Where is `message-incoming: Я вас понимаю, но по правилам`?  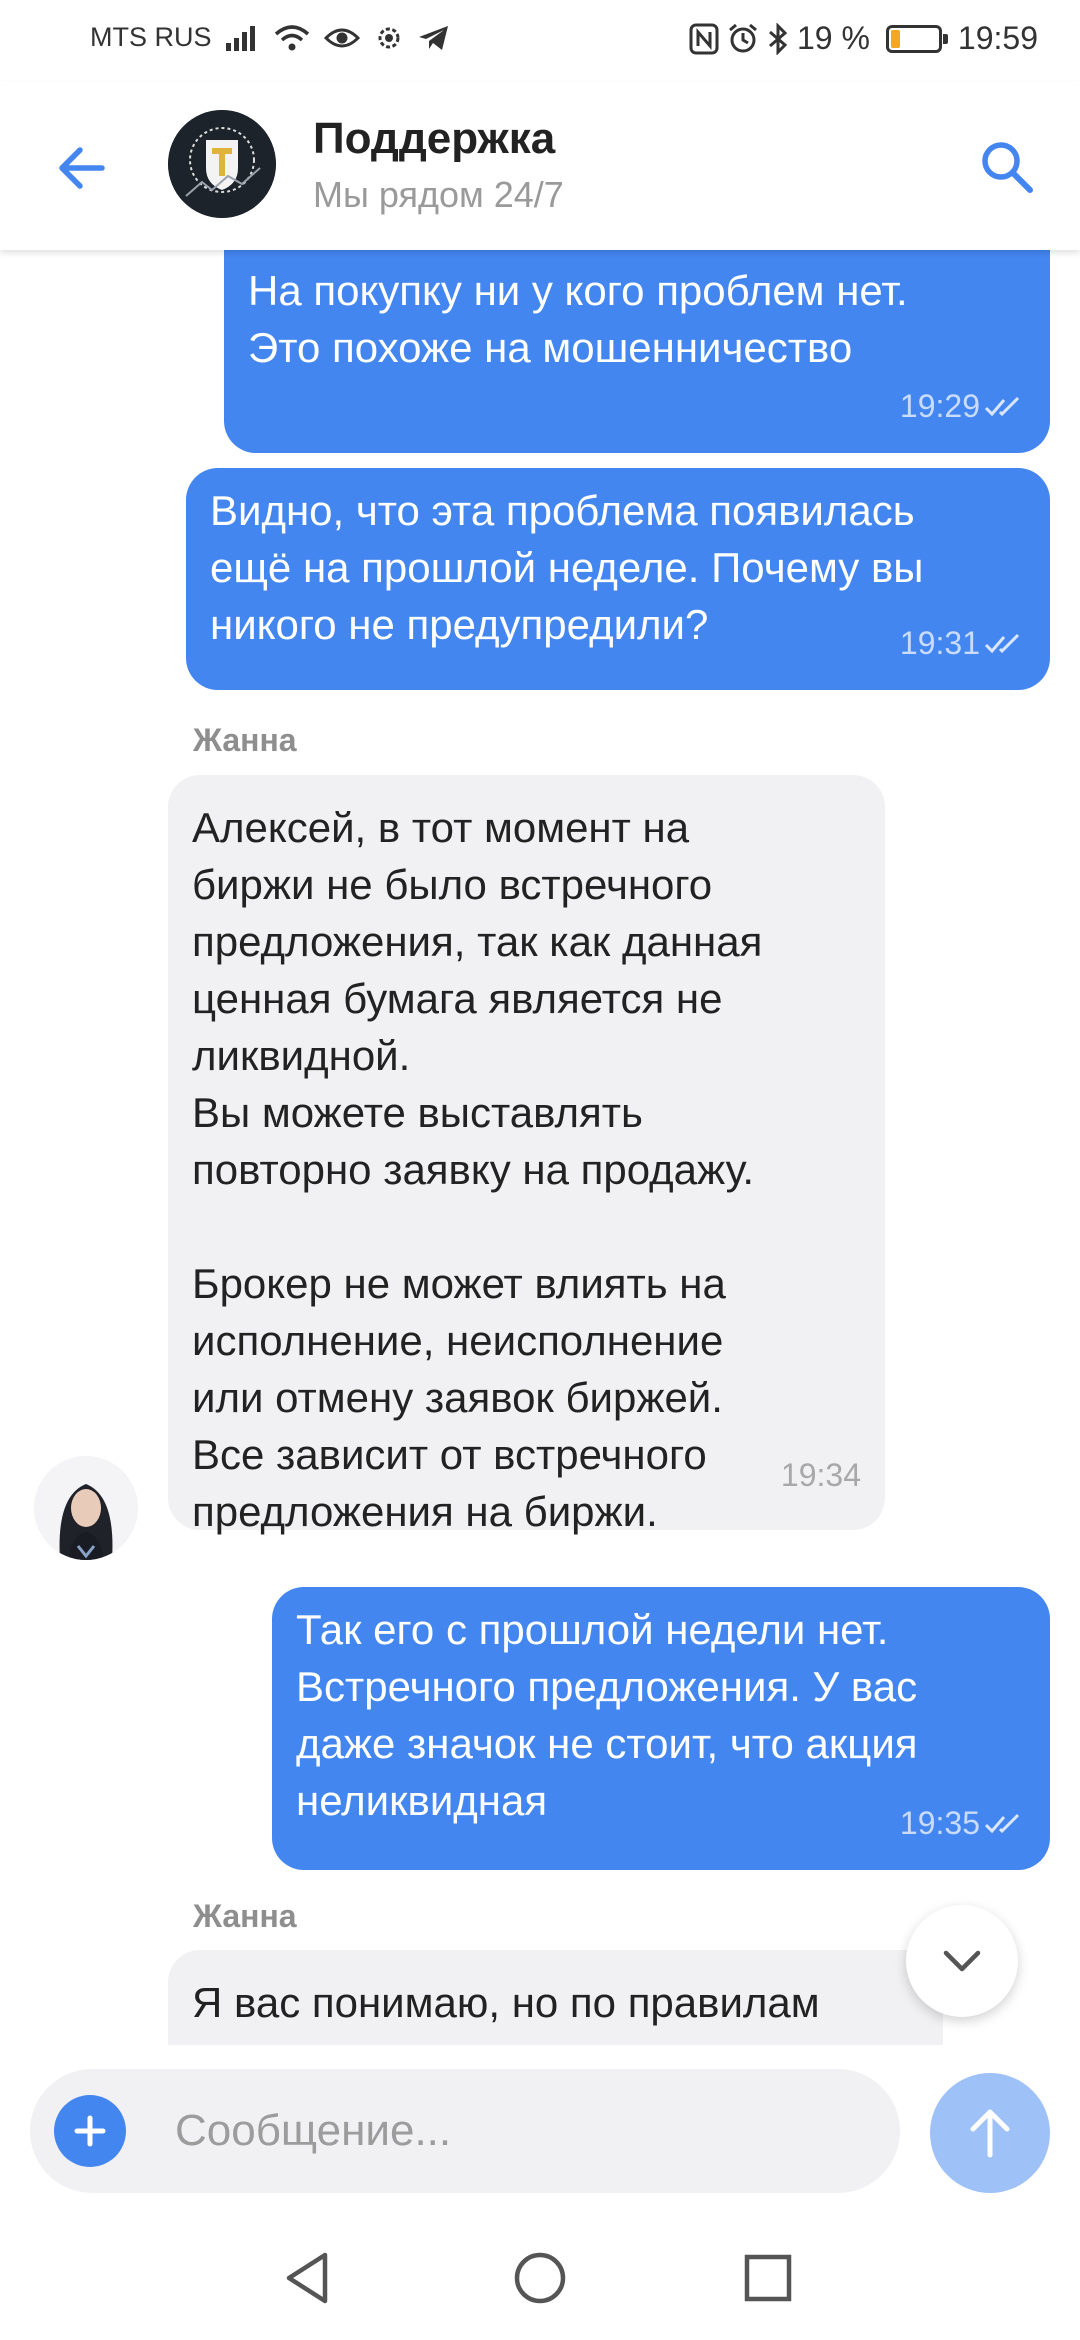
message-incoming: Я вас понимаю, но по правилам is located at coordinates (555, 1997).